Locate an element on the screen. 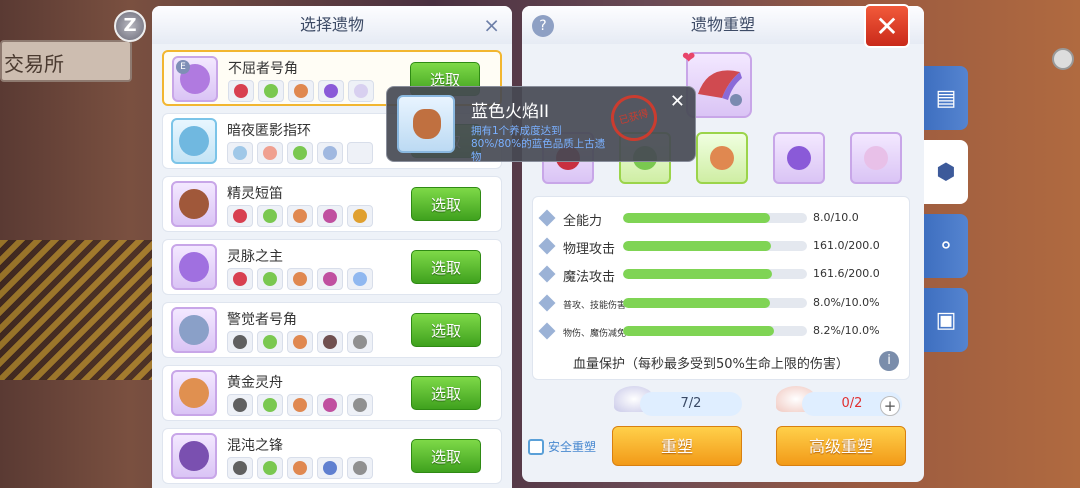 This screenshot has height=488, width=1080. stat-row: 物伤、魔伤减免 8.2%/10.0% is located at coordinates (719, 332).